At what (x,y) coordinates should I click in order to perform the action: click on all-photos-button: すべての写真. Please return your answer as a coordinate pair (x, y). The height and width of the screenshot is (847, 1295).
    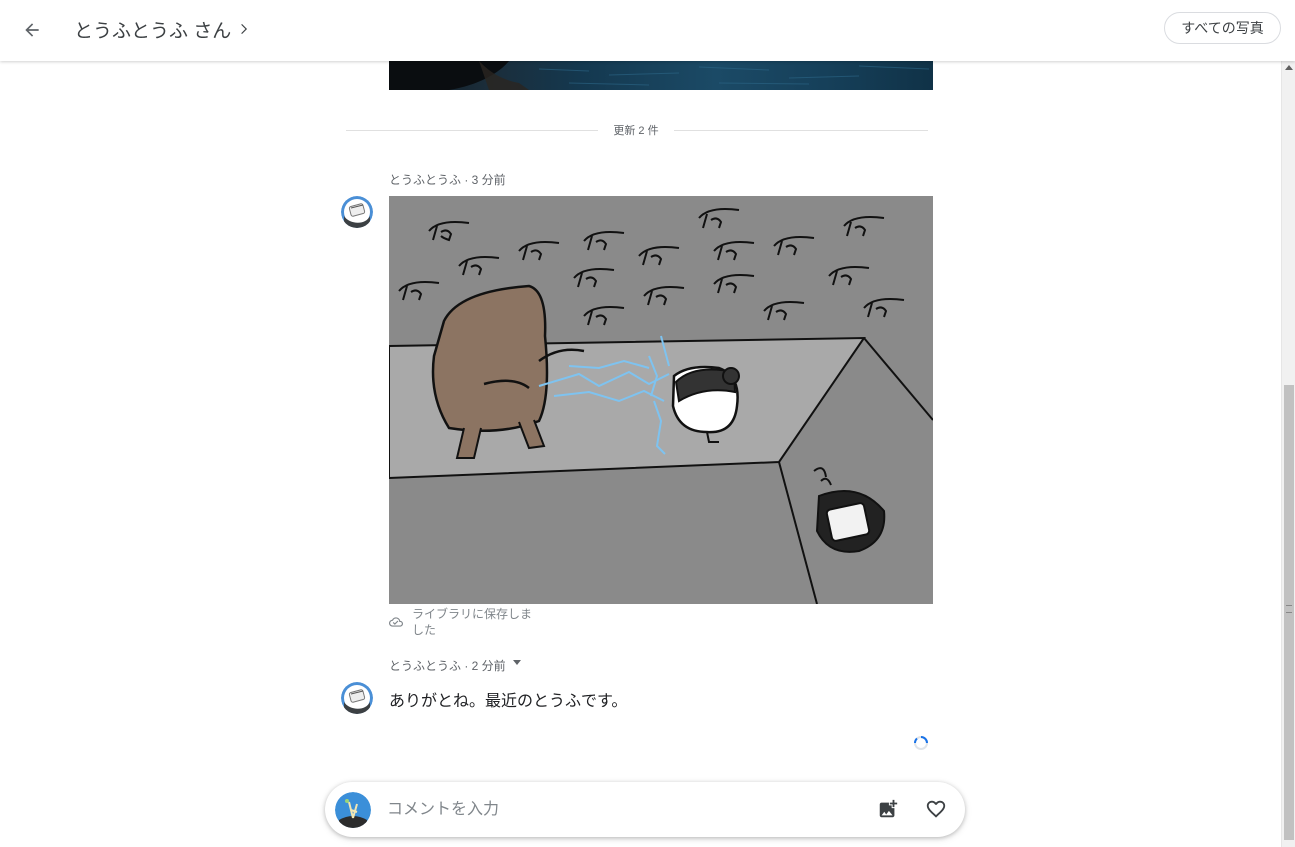
    Looking at the image, I should click on (1222, 28).